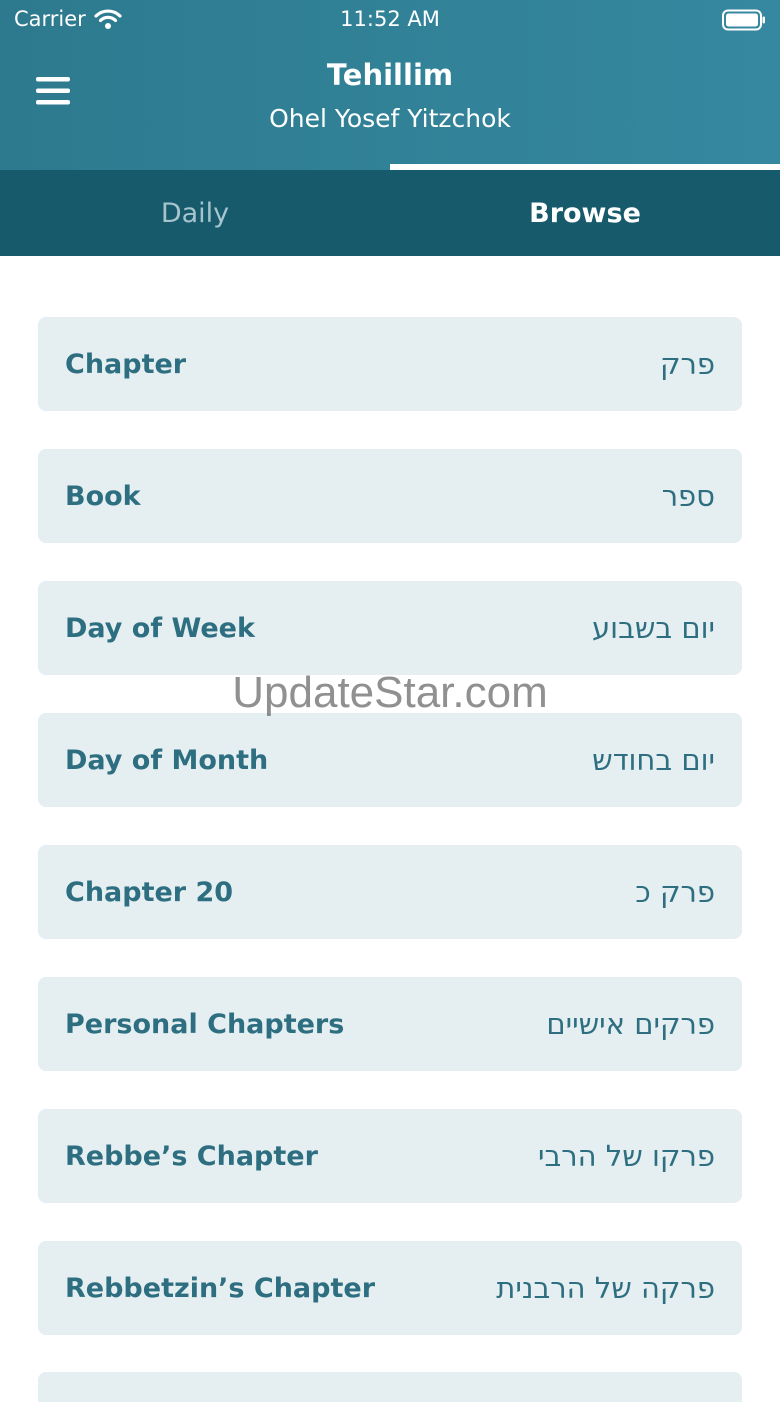 This screenshot has height=1402, width=780. I want to click on item-label-he: ספר, so click(688, 496).